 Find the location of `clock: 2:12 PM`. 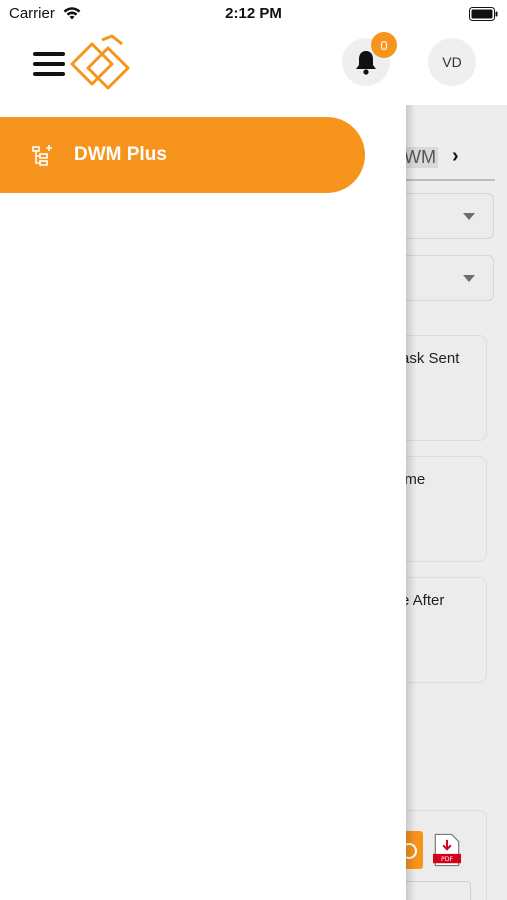

clock: 2:12 PM is located at coordinates (253, 13).